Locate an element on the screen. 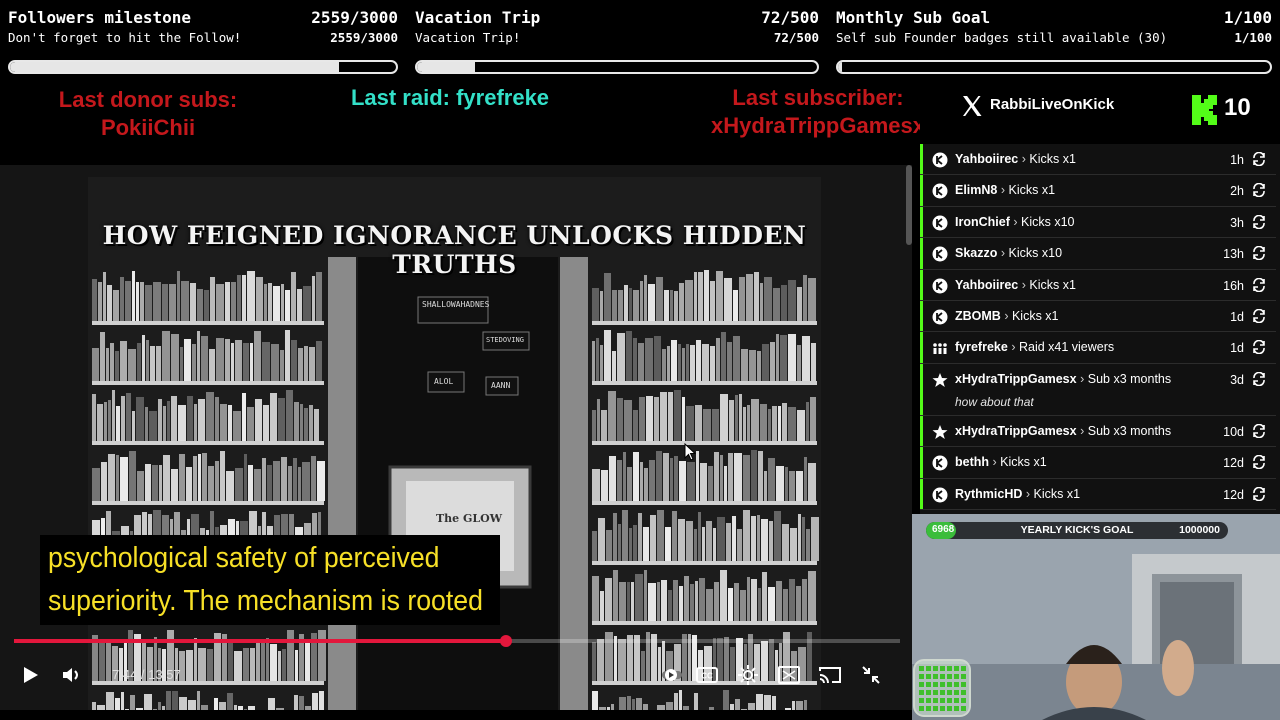 This screenshot has width=1280, height=720. star-icon is located at coordinates (940, 431).